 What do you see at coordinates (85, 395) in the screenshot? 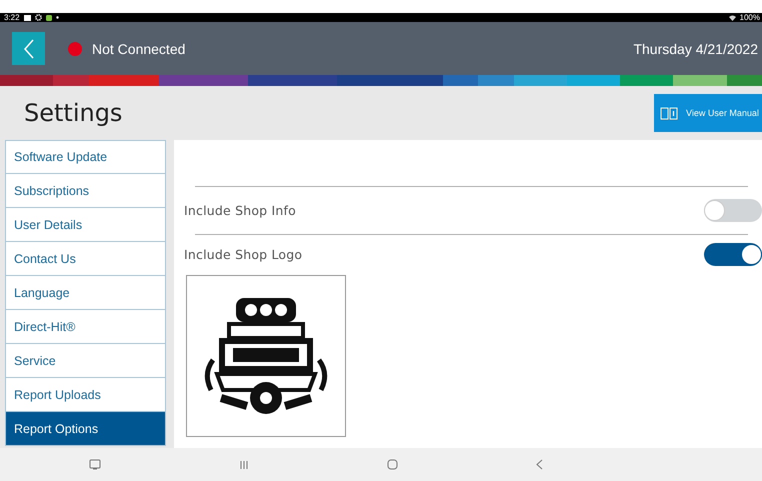
I see `sidebar-item: Report Uploads` at bounding box center [85, 395].